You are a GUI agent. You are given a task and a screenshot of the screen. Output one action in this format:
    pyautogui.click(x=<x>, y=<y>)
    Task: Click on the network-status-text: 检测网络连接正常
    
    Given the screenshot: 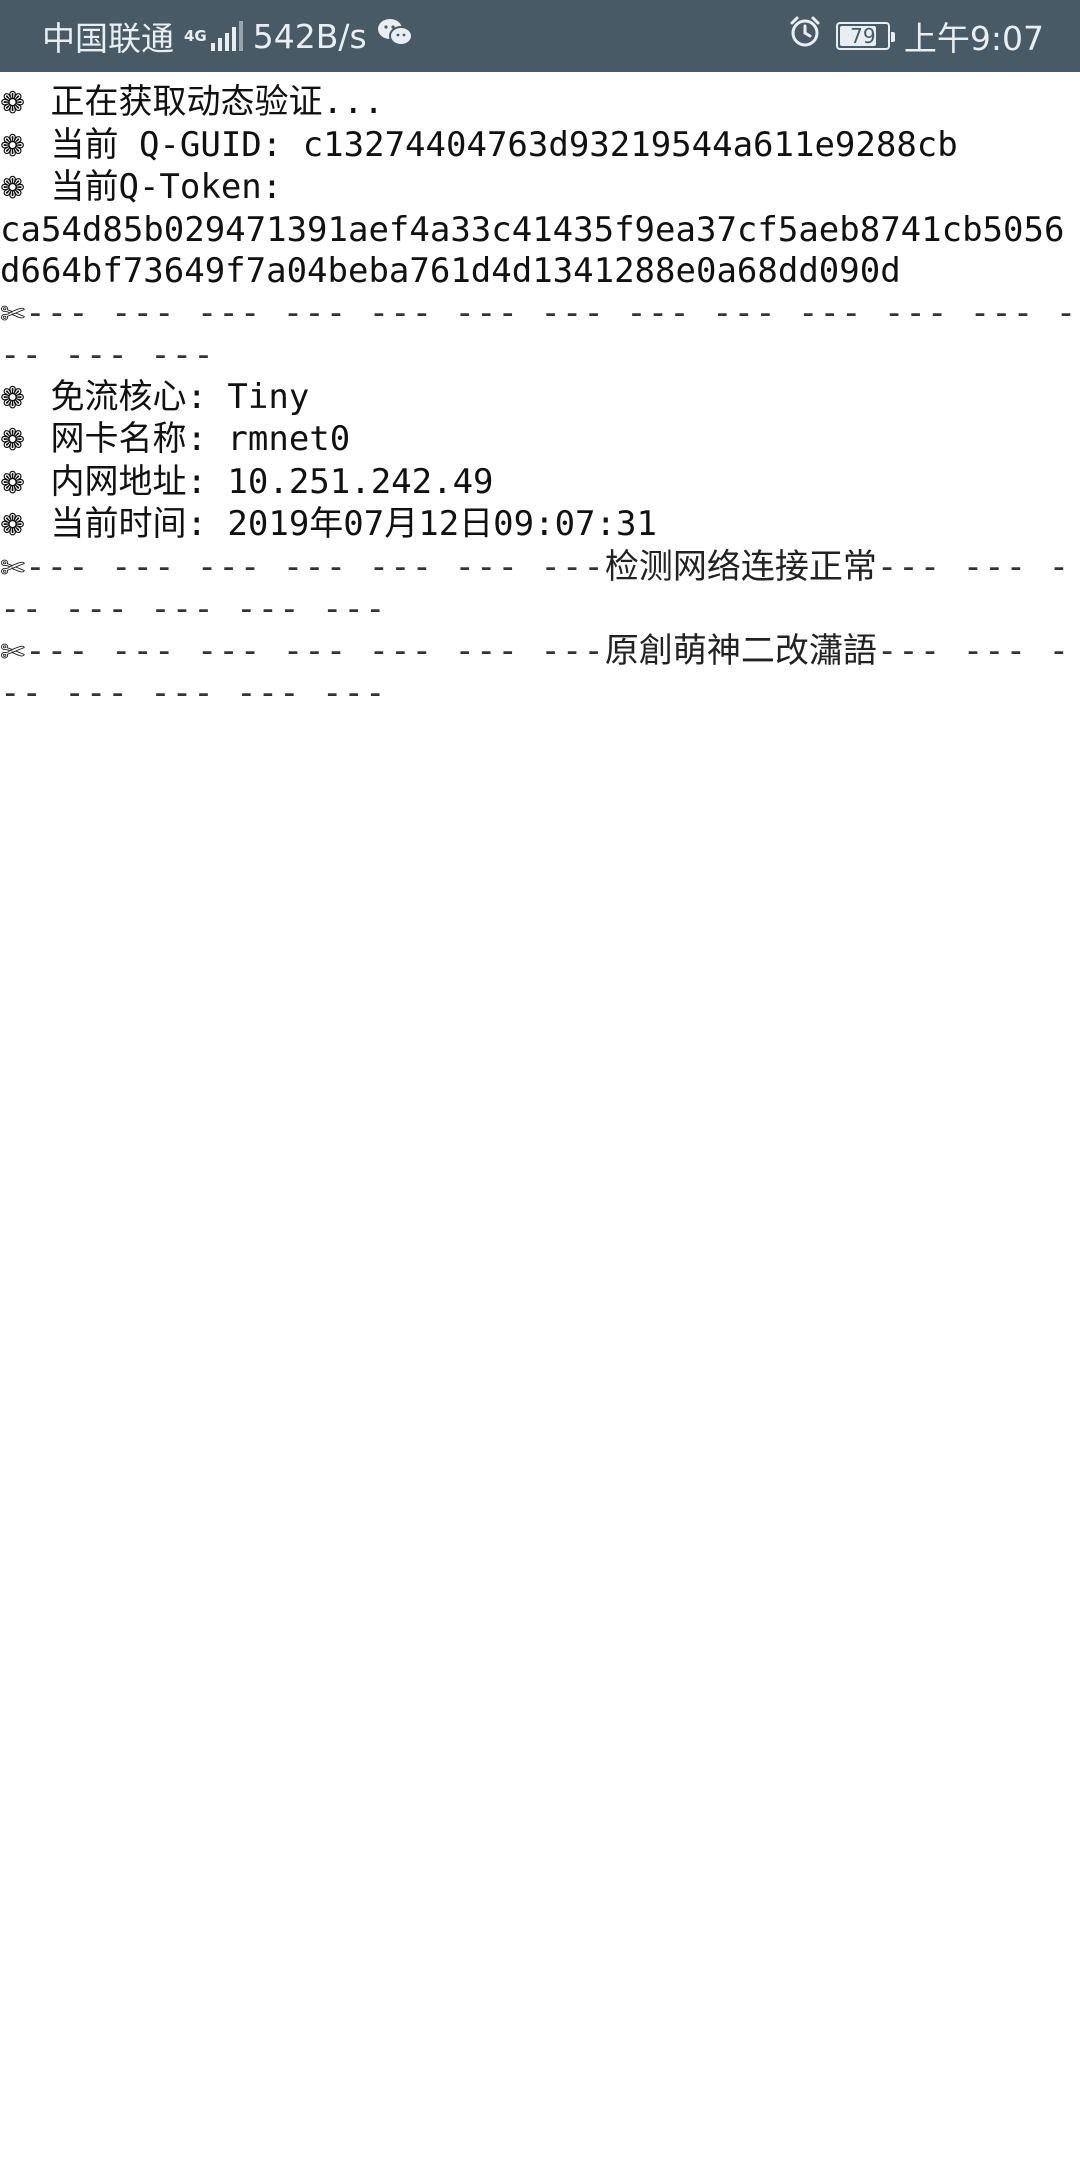 What is the action you would take?
    pyautogui.click(x=740, y=566)
    